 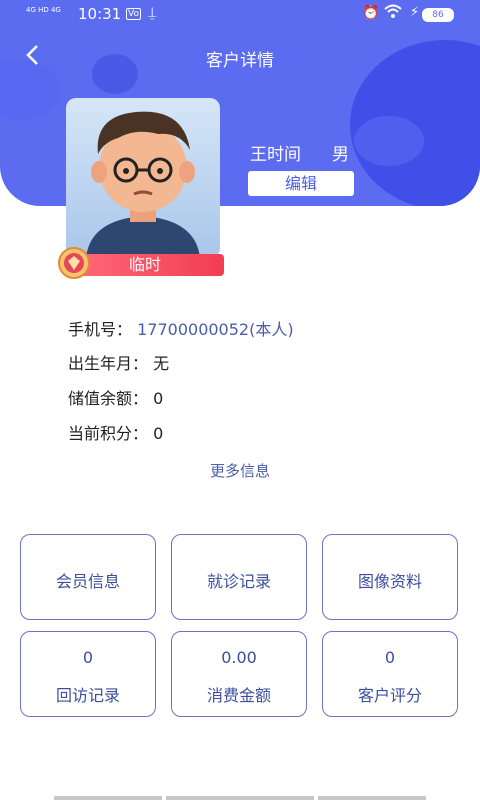 What do you see at coordinates (87, 695) in the screenshot?
I see `card-label: 回访记录` at bounding box center [87, 695].